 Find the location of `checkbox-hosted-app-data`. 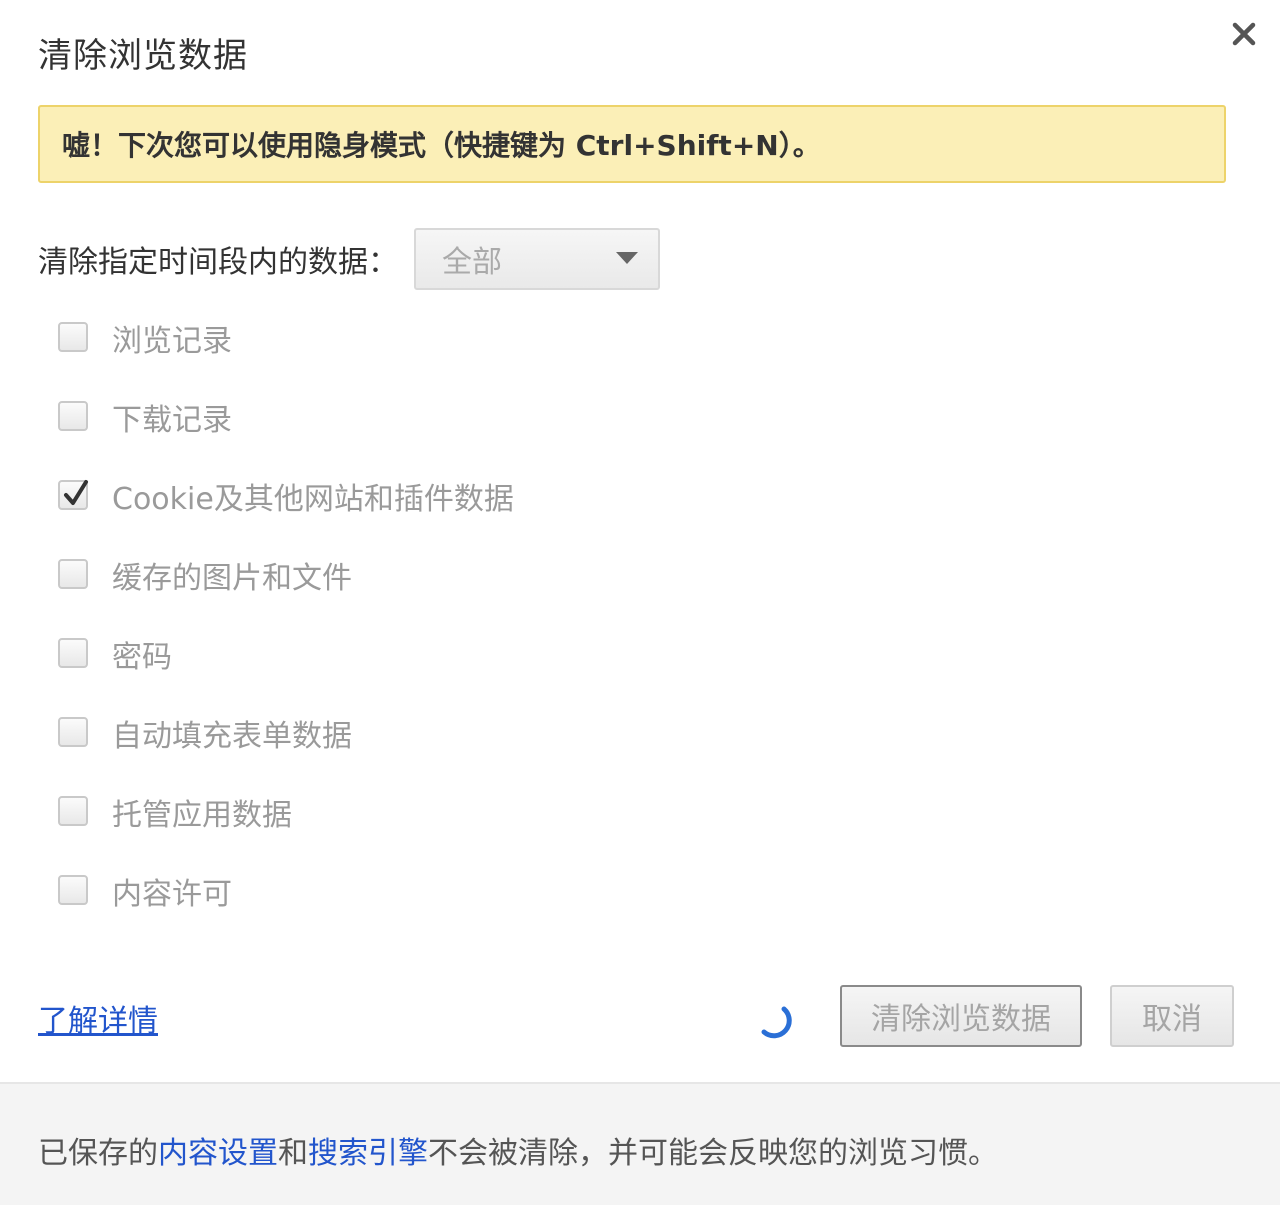

checkbox-hosted-app-data is located at coordinates (73, 811).